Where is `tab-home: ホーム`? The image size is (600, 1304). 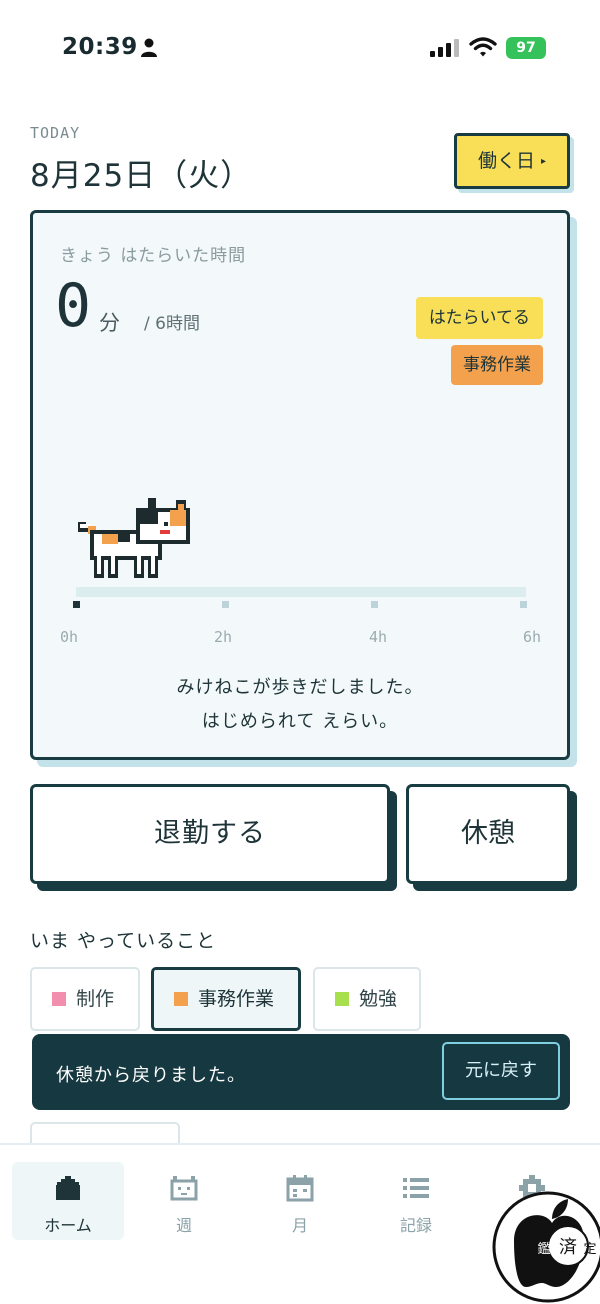
tab-home: ホーム is located at coordinates (68, 1201).